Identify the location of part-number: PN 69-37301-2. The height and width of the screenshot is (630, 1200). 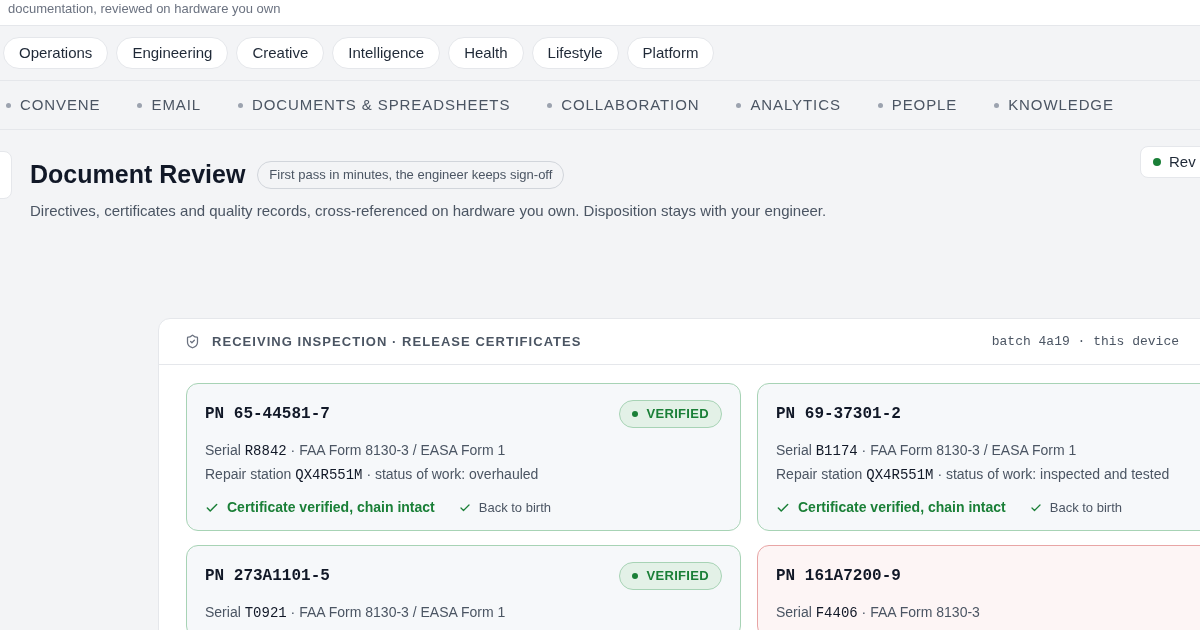
(838, 414).